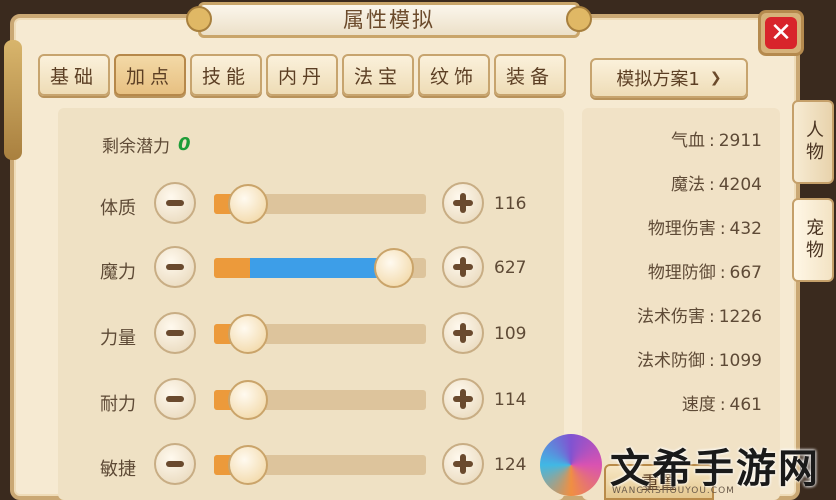  I want to click on stat-speed: 速度:461, so click(721, 405).